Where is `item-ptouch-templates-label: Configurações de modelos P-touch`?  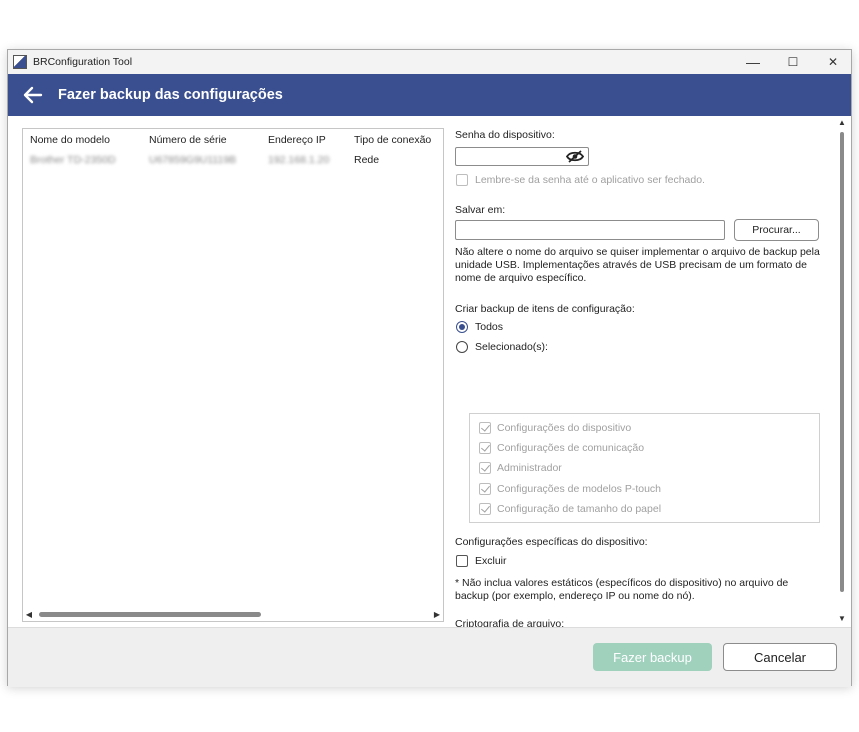
item-ptouch-templates-label: Configurações de modelos P-touch is located at coordinates (579, 489).